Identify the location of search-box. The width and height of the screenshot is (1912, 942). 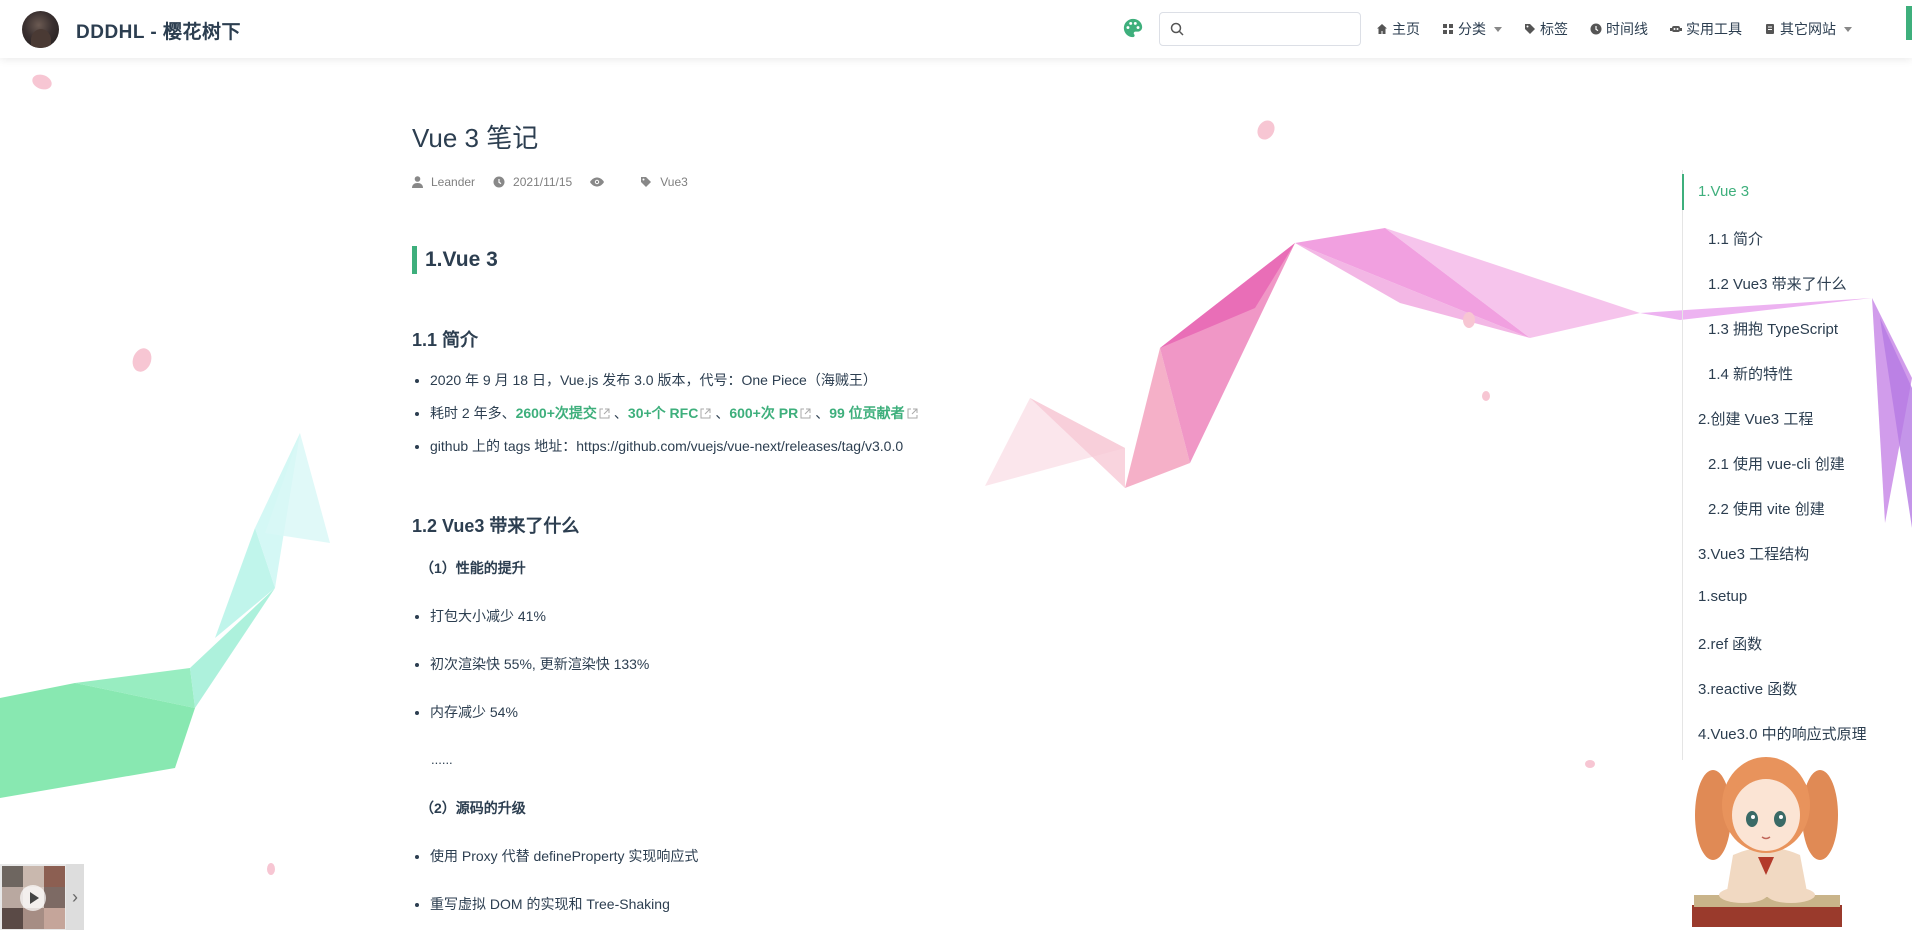
(1260, 29).